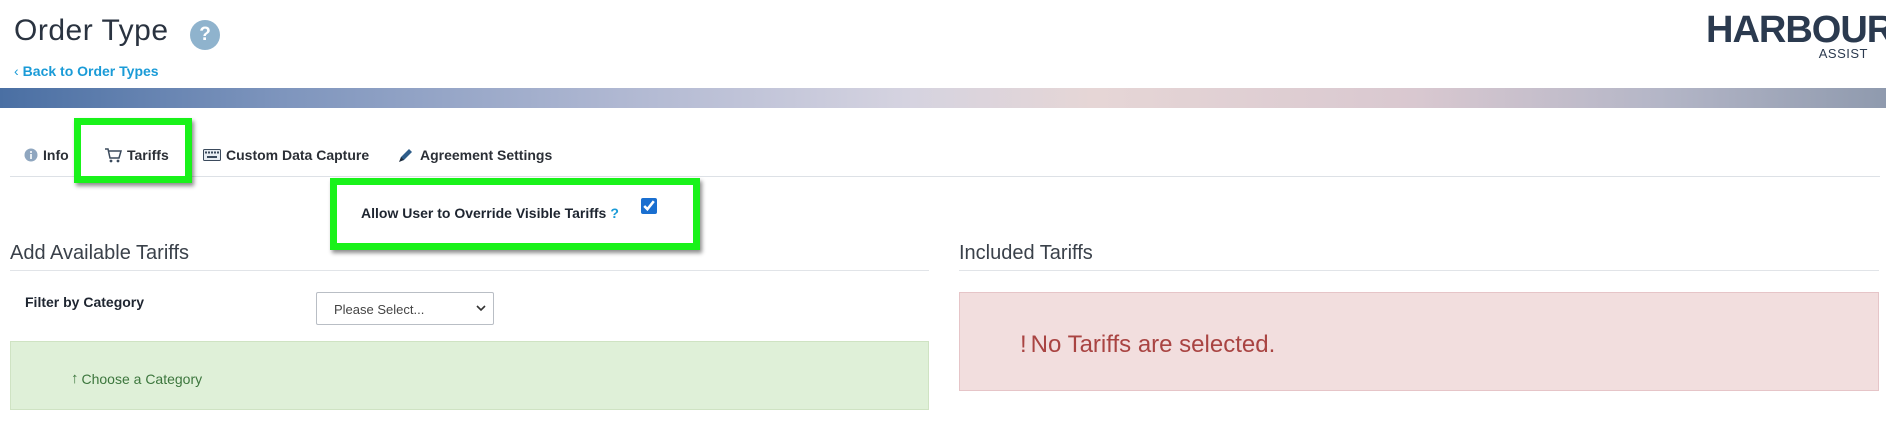 The height and width of the screenshot is (440, 1886). Describe the element at coordinates (100, 253) in the screenshot. I see `available-tariffs-heading: Add Available Tariffs` at that location.